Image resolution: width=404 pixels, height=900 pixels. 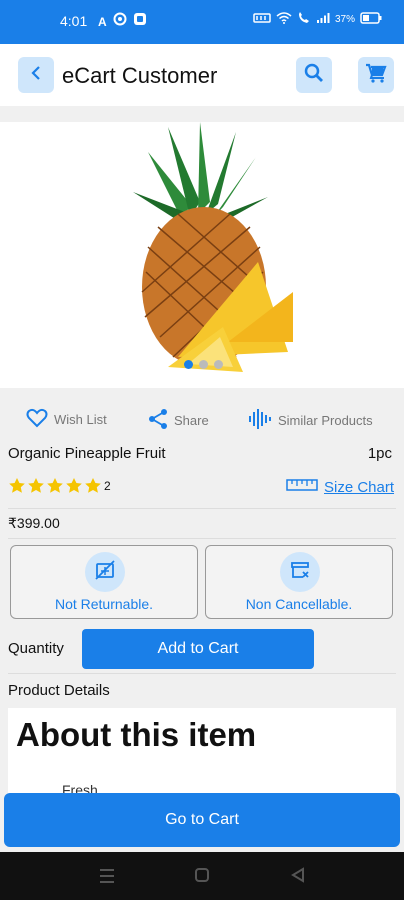 I want to click on no-return-icon, so click(x=105, y=572).